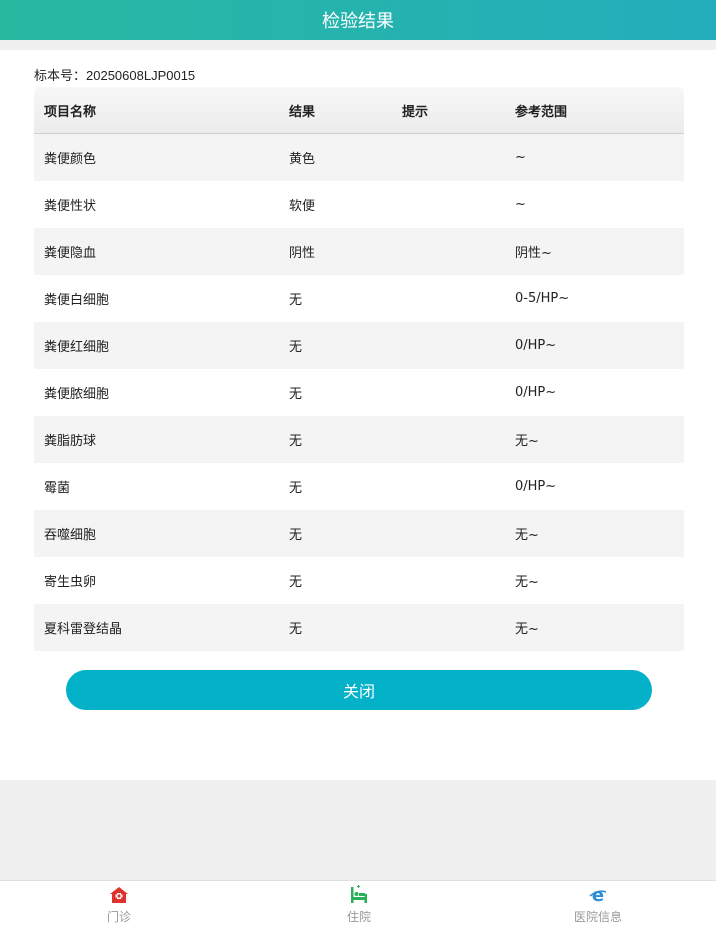  I want to click on table-row: 夏科雷登结晶 无 无~, so click(359, 627).